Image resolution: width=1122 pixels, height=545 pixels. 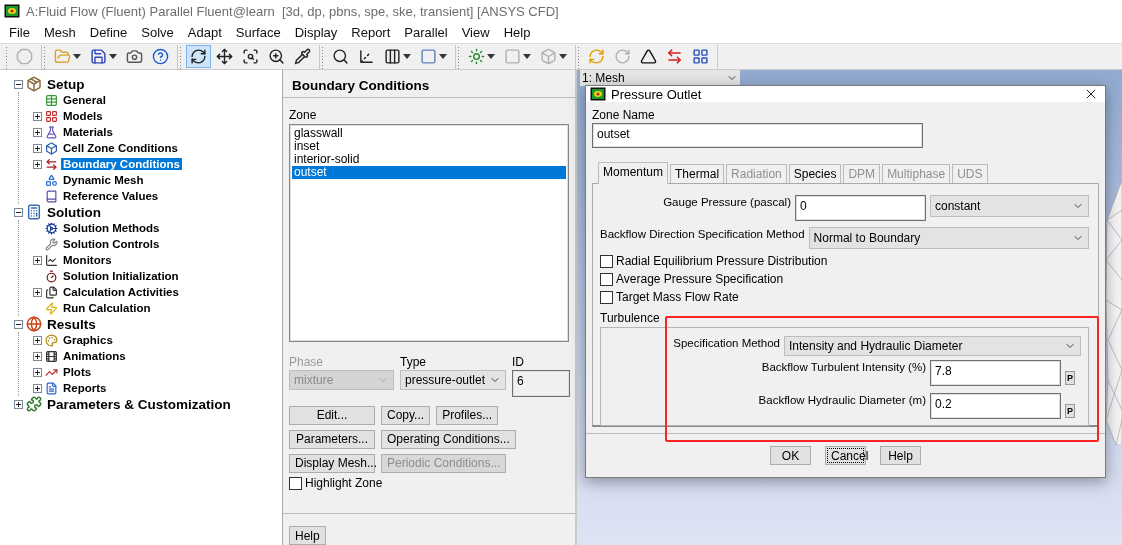 What do you see at coordinates (204, 32) in the screenshot?
I see `menu-item: Adapt` at bounding box center [204, 32].